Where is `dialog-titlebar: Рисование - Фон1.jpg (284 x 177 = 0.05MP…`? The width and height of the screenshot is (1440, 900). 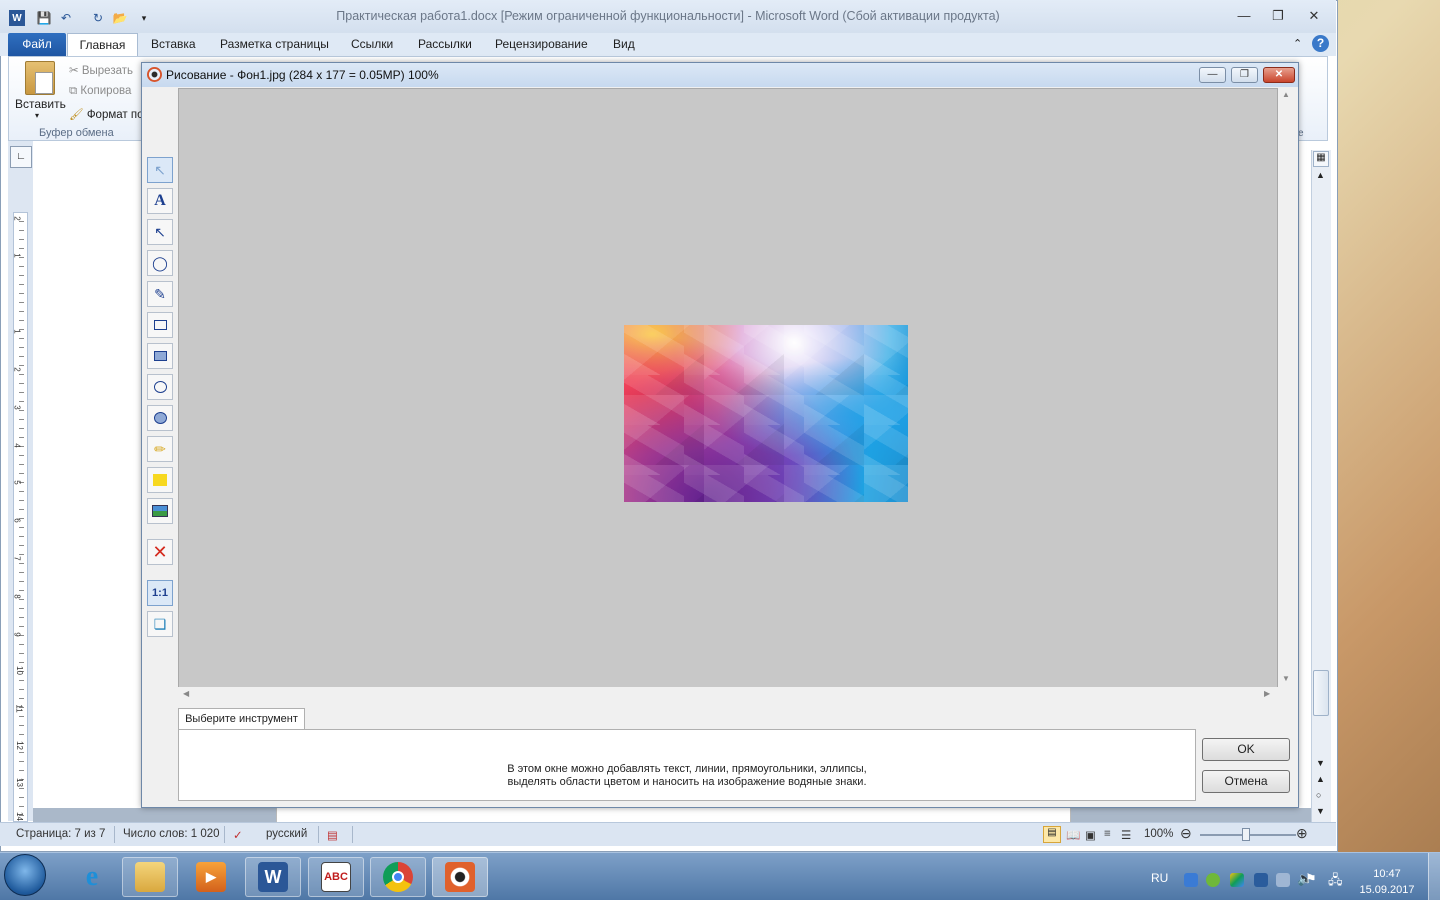
dialog-titlebar: Рисование - Фон1.jpg (284 x 177 = 0.05MP… is located at coordinates (720, 75).